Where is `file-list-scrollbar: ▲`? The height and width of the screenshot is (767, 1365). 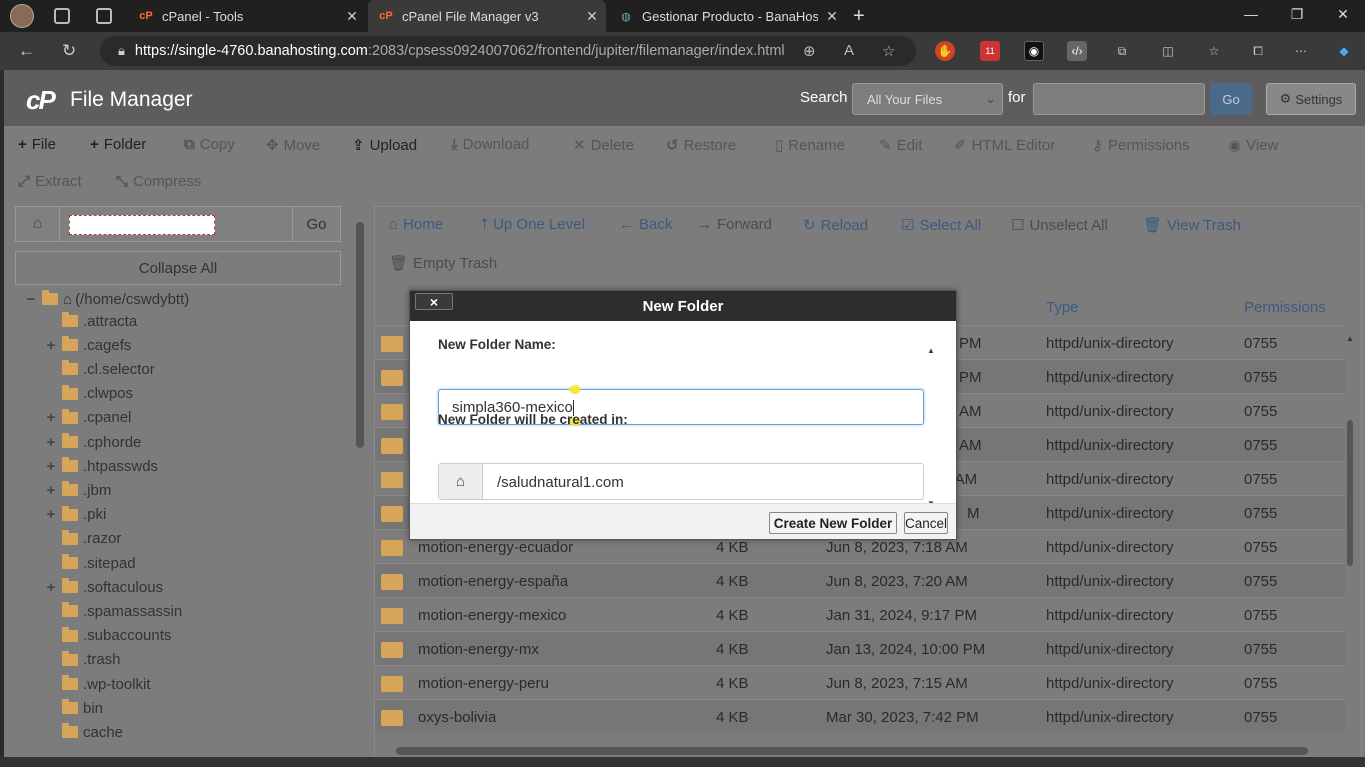
file-list-scrollbar: ▲ is located at coordinates (1350, 550).